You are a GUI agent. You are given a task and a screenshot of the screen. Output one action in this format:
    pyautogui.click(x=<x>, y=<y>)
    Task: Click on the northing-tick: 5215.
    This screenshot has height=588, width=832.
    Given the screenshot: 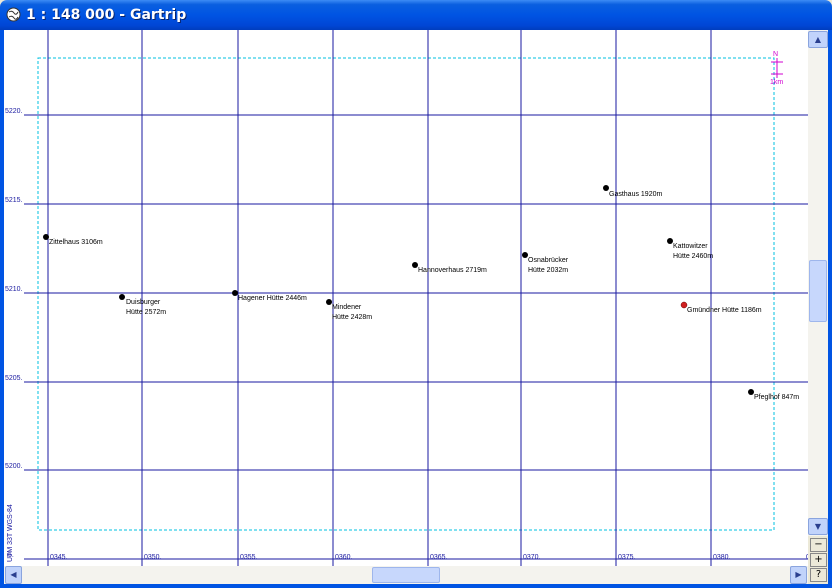 What is the action you would take?
    pyautogui.click(x=14, y=200)
    